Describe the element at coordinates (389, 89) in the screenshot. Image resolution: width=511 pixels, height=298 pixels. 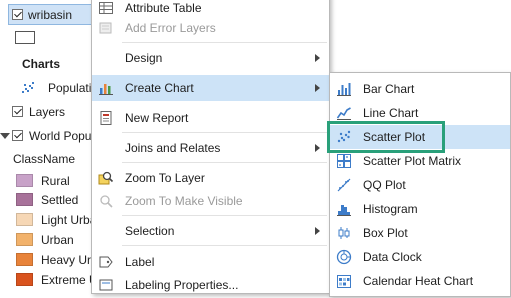
I see `submenu-label: Bar Chart` at that location.